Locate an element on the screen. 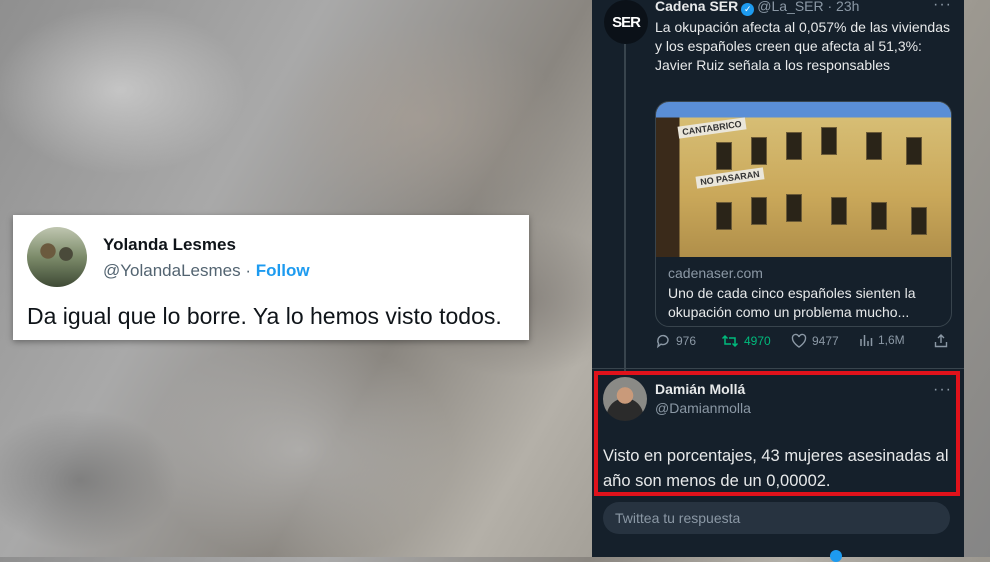  retweet-icon is located at coordinates (730, 341).